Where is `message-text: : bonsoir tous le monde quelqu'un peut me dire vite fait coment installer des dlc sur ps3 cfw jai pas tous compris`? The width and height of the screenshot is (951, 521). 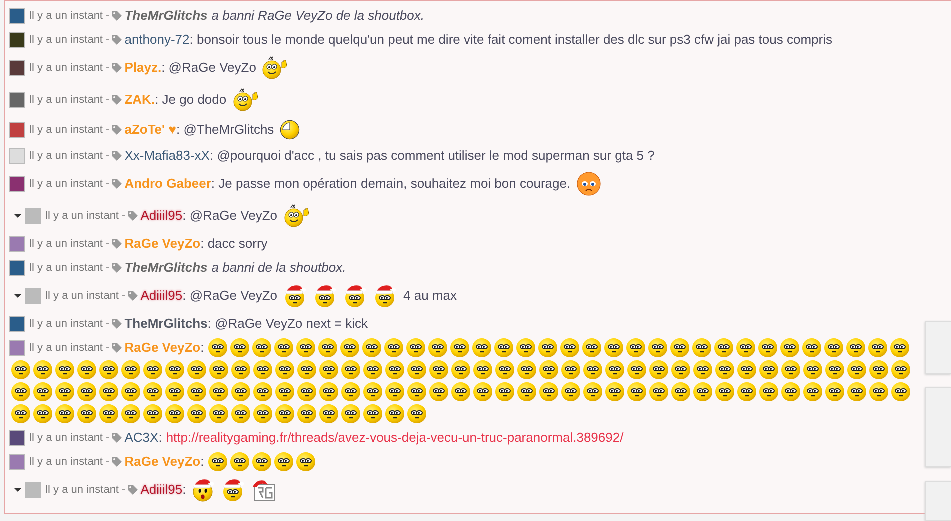
message-text: : bonsoir tous le monde quelqu'un peut me dire vite fait coment installer des dlc sur ps3 cfw jai pas tous compris is located at coordinates (511, 40).